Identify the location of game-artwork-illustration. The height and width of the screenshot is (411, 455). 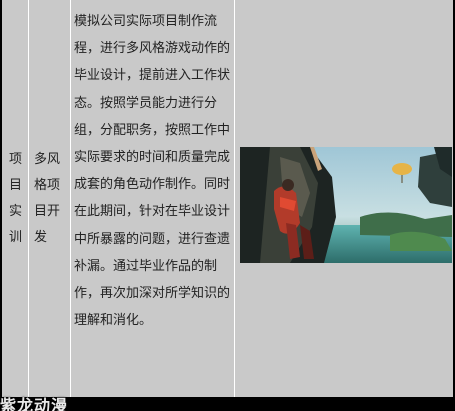
(346, 205).